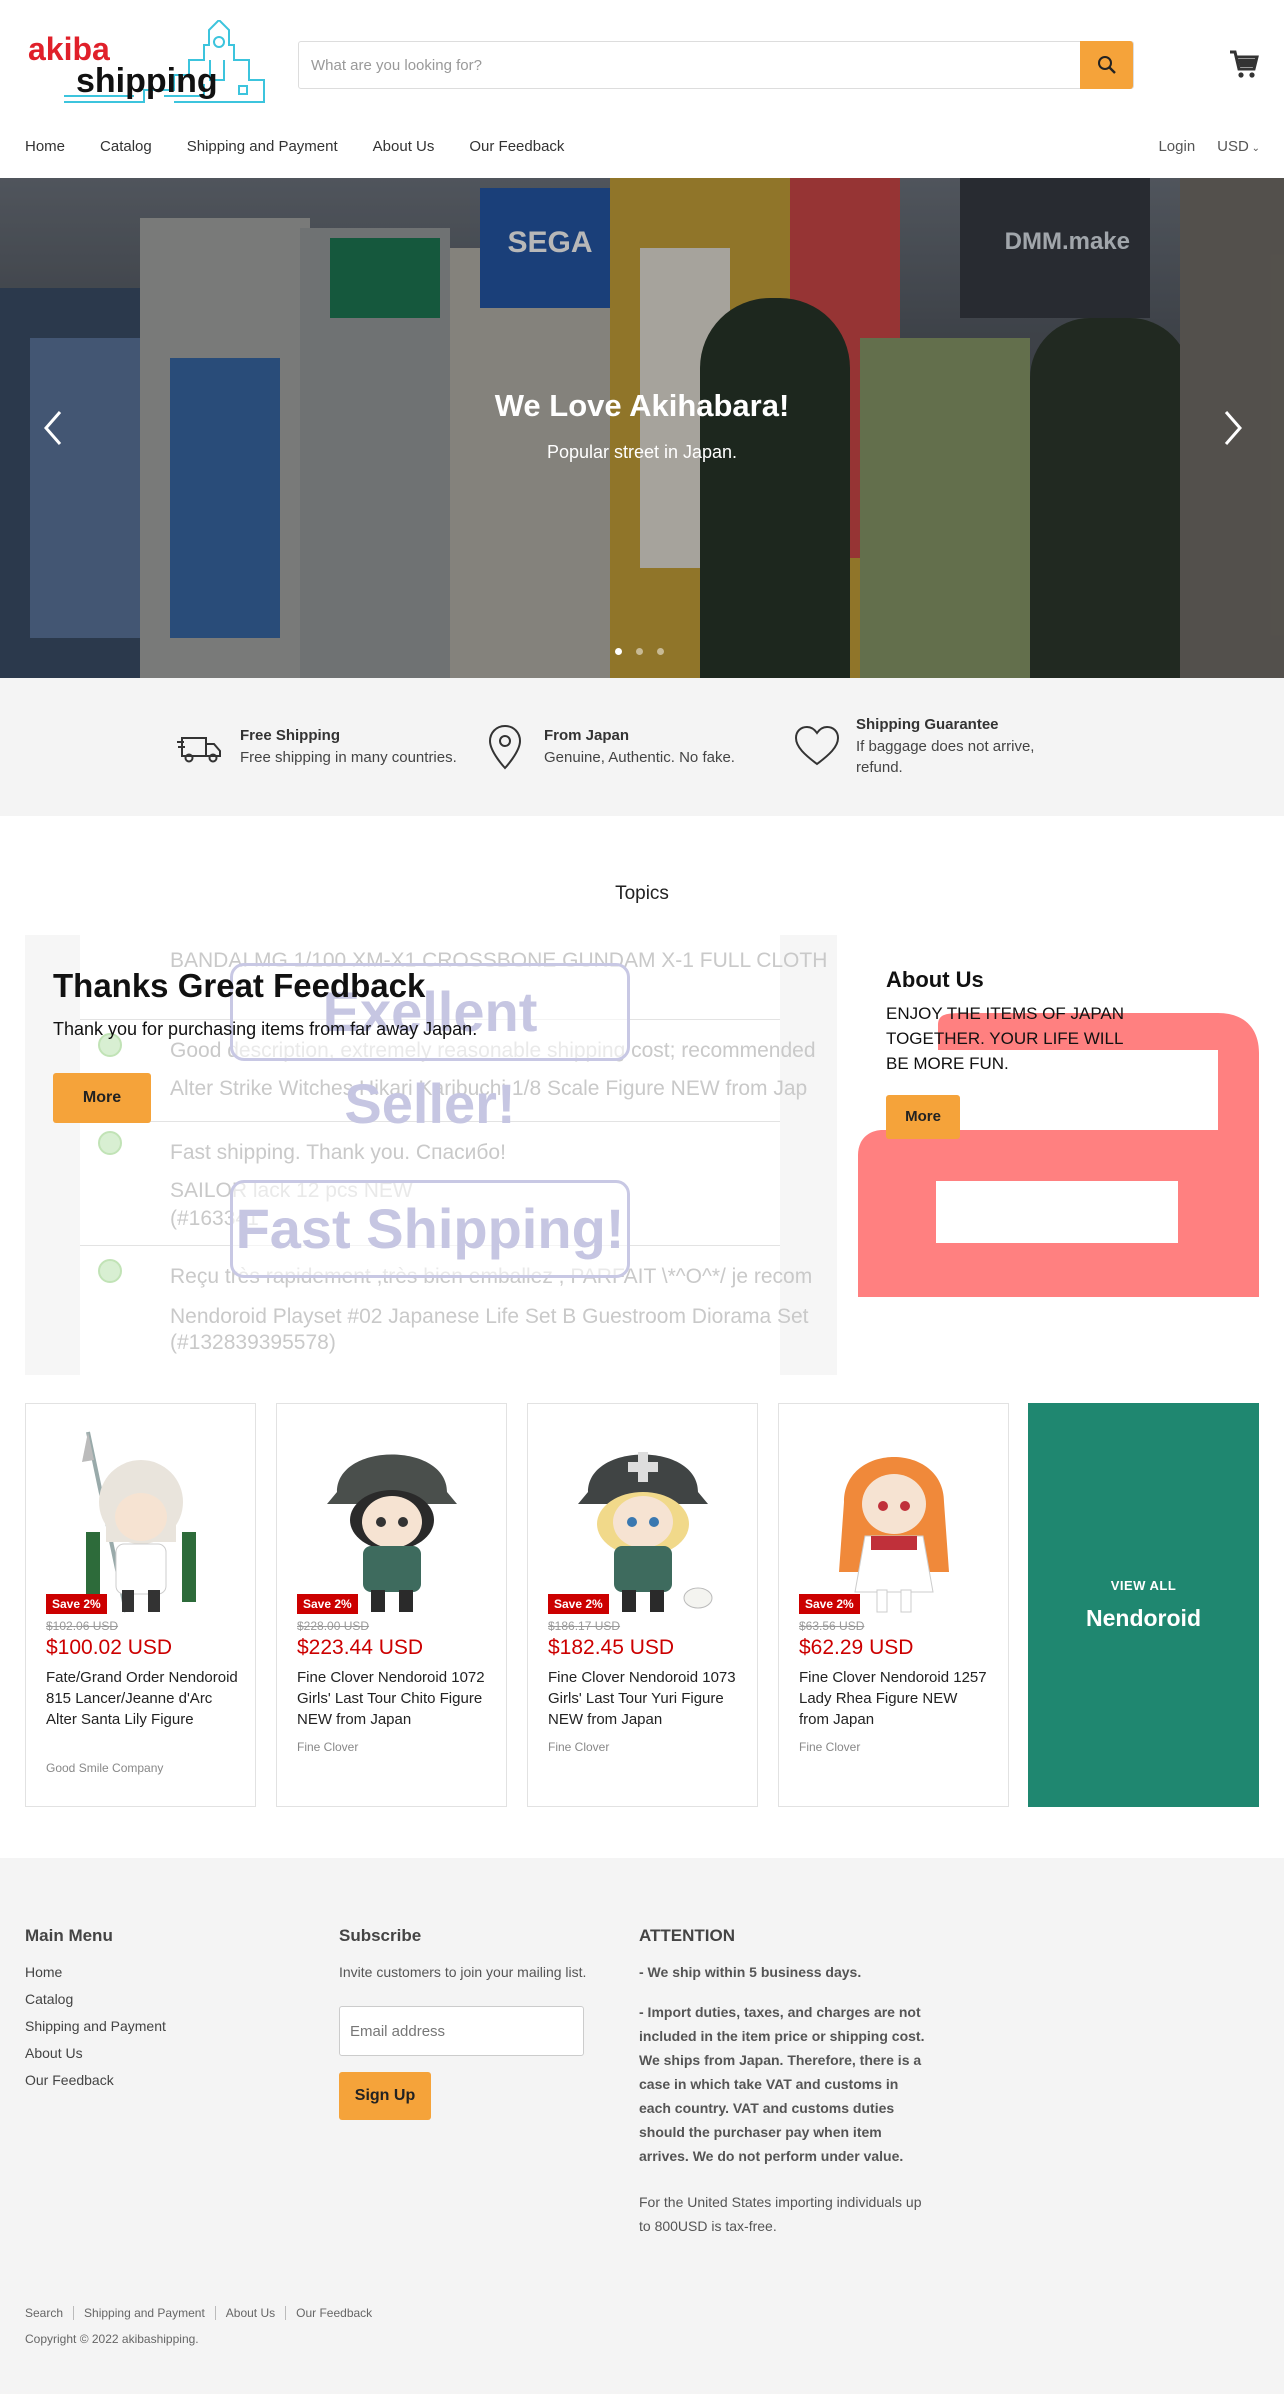  I want to click on search-button, so click(1106, 65).